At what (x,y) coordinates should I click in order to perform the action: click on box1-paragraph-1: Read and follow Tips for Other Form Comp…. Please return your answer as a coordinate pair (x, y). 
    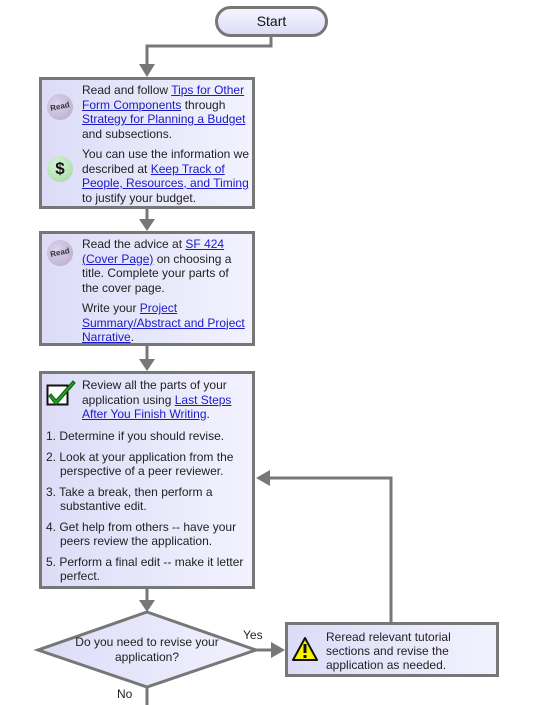
    Looking at the image, I should click on (164, 112).